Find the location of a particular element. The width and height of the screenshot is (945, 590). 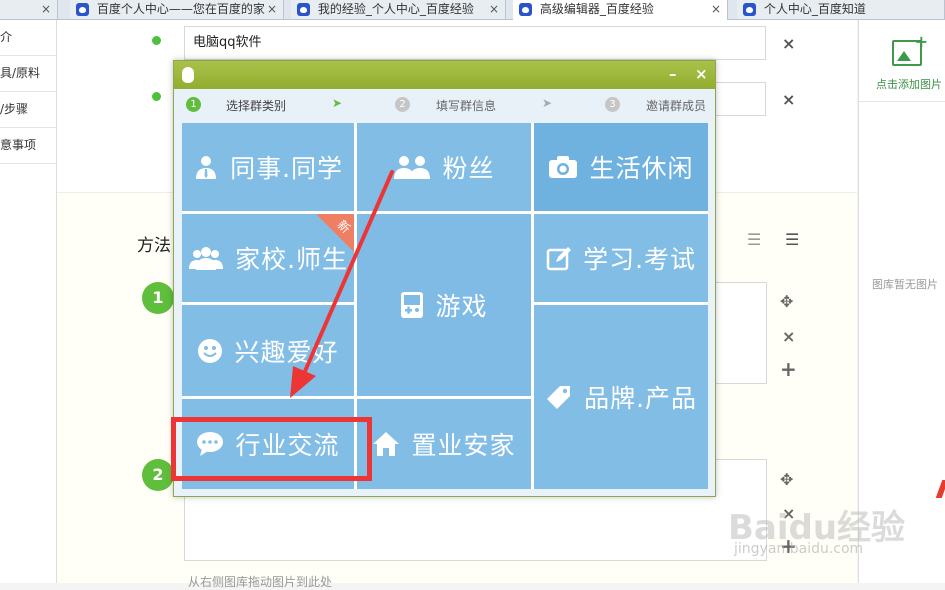

category-game: 游戏 is located at coordinates (444, 305).